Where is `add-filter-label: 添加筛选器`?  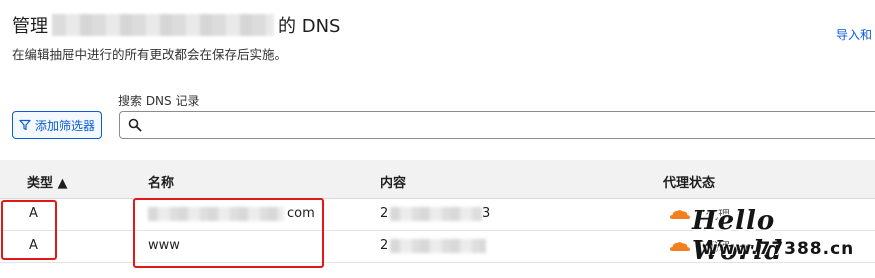 add-filter-label: 添加筛选器 is located at coordinates (64, 125).